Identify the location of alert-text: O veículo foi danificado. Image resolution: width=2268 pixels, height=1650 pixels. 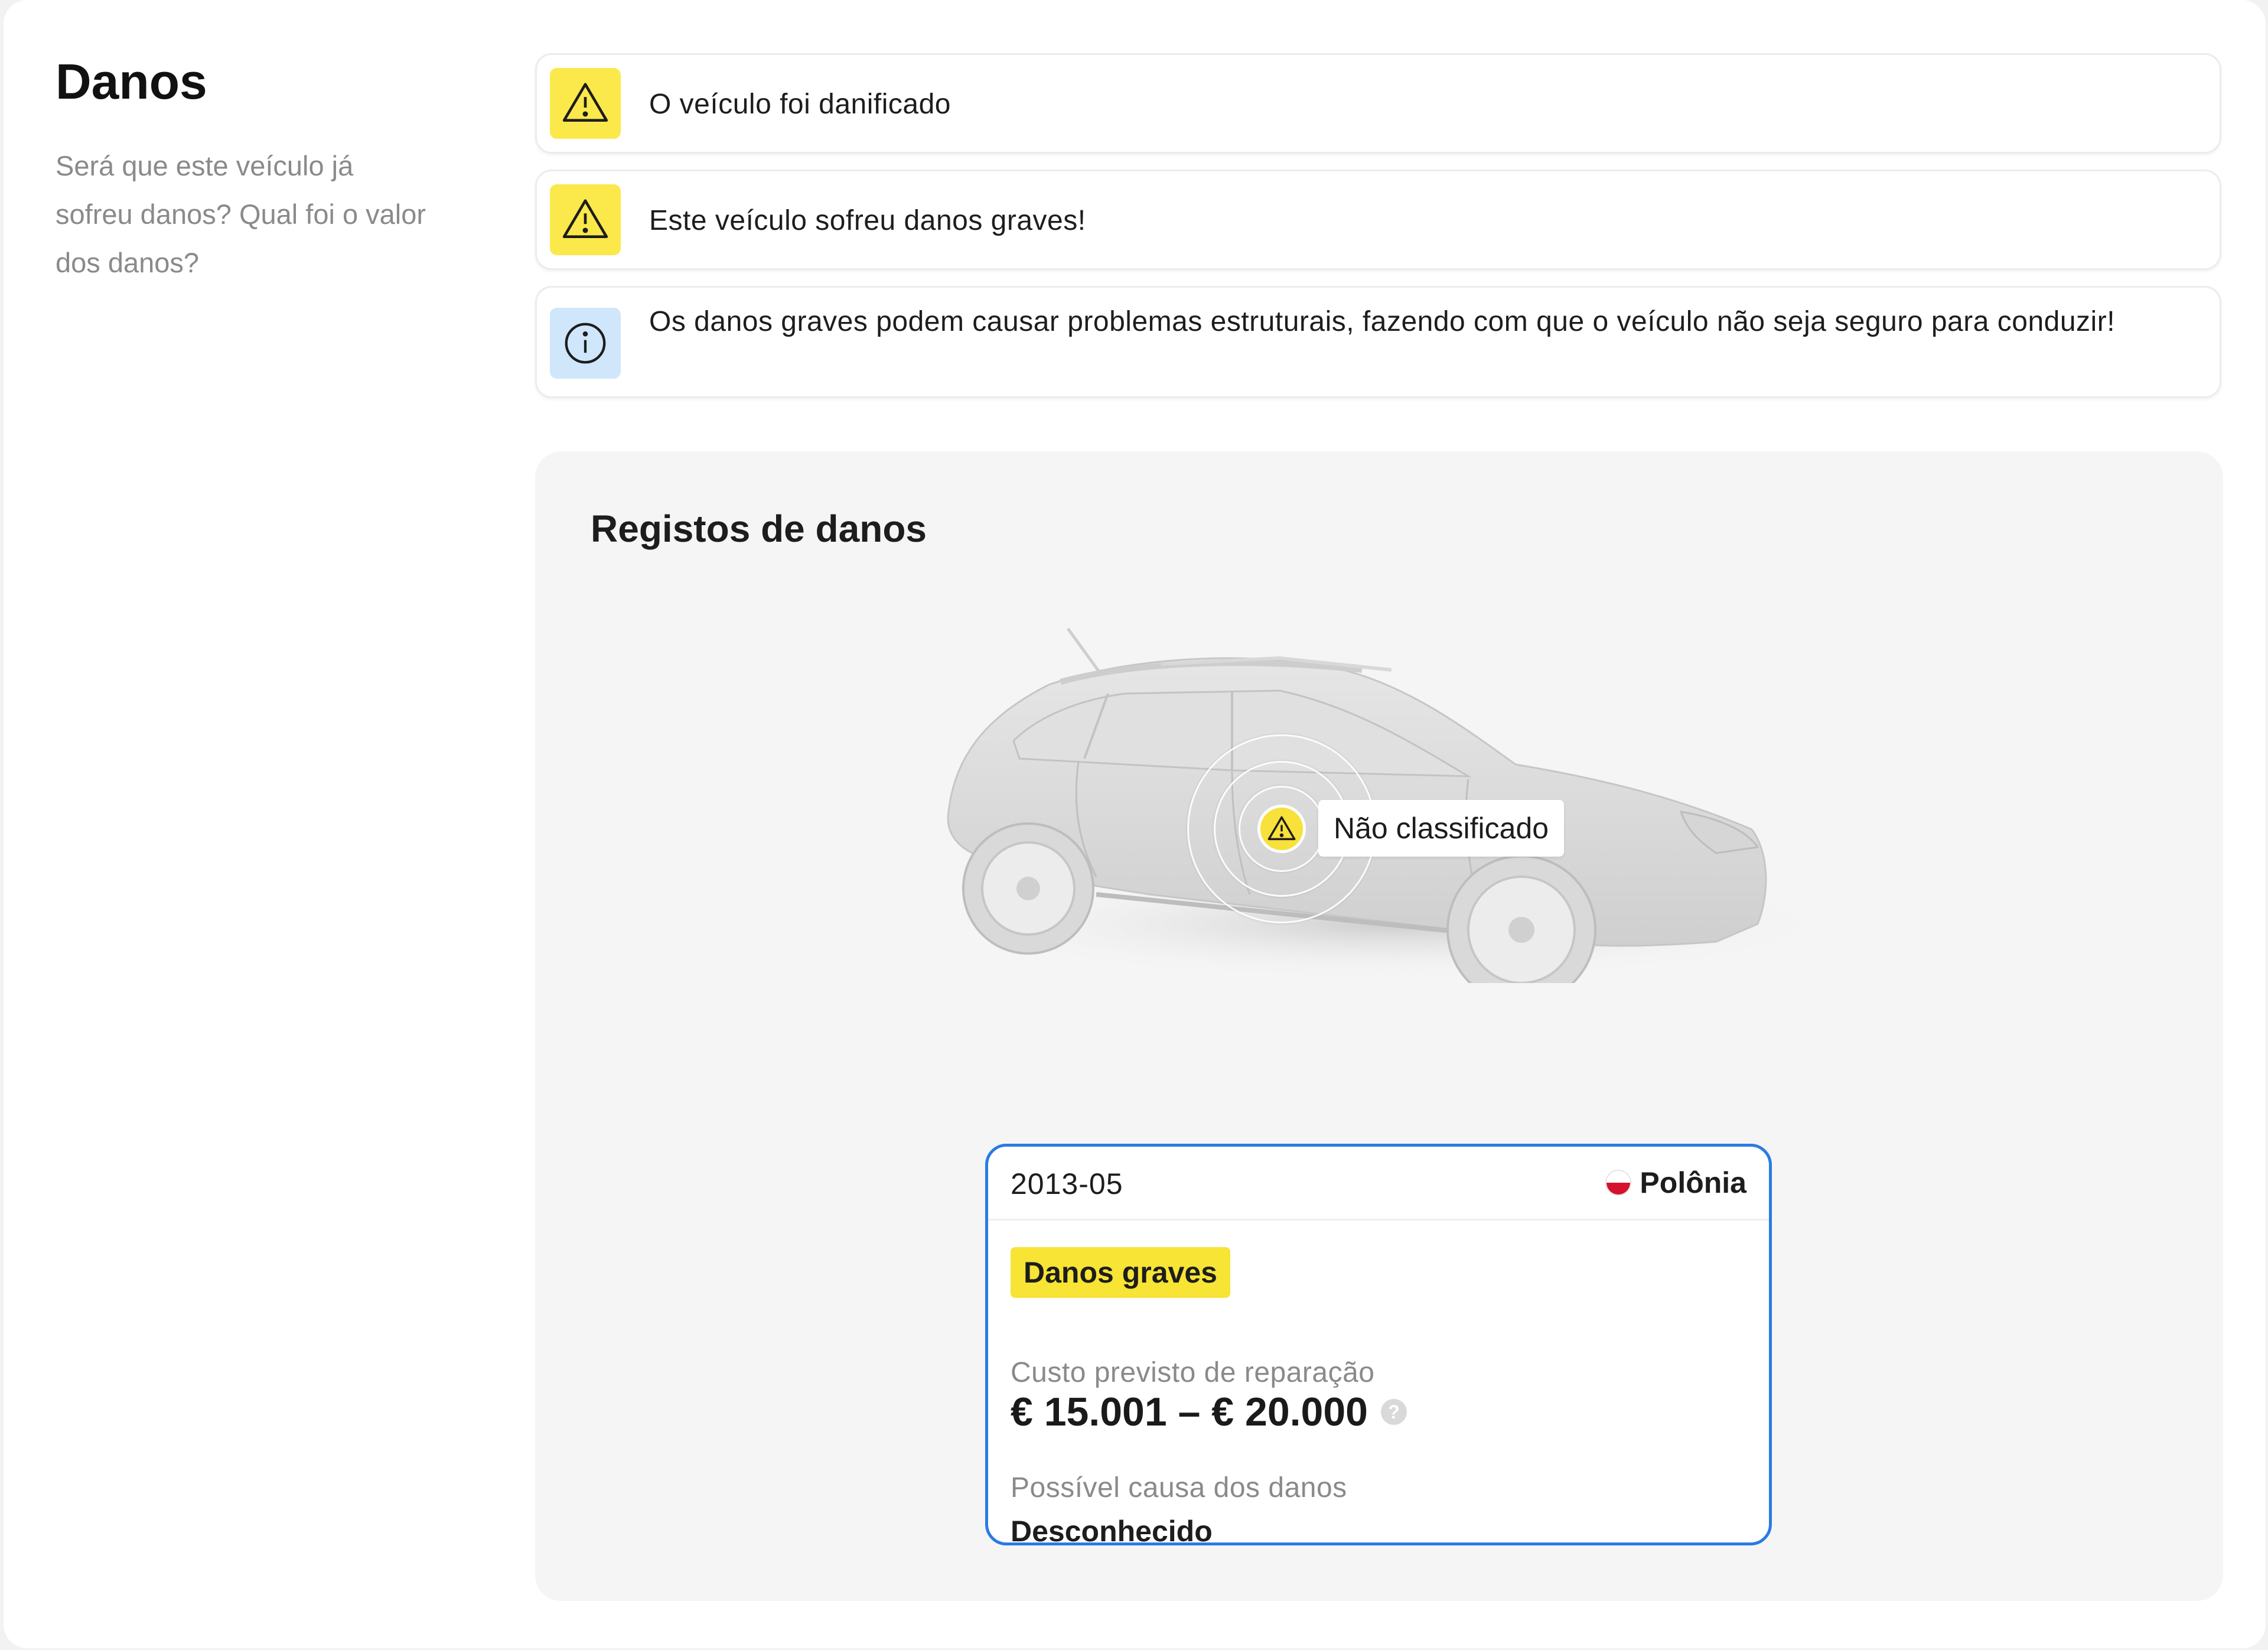
(800, 104).